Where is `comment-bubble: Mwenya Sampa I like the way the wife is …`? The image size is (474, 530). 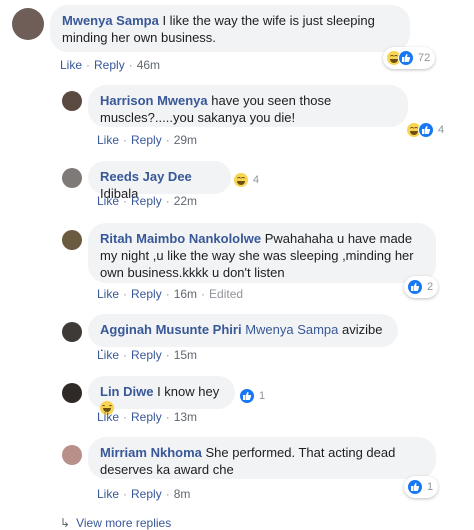 comment-bubble: Mwenya Sampa I like the way the wife is … is located at coordinates (230, 28).